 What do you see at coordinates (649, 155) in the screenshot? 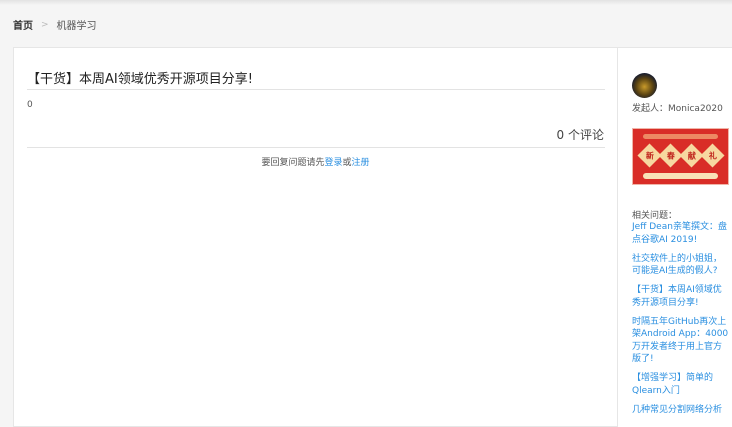
I see `banner-char: 新` at bounding box center [649, 155].